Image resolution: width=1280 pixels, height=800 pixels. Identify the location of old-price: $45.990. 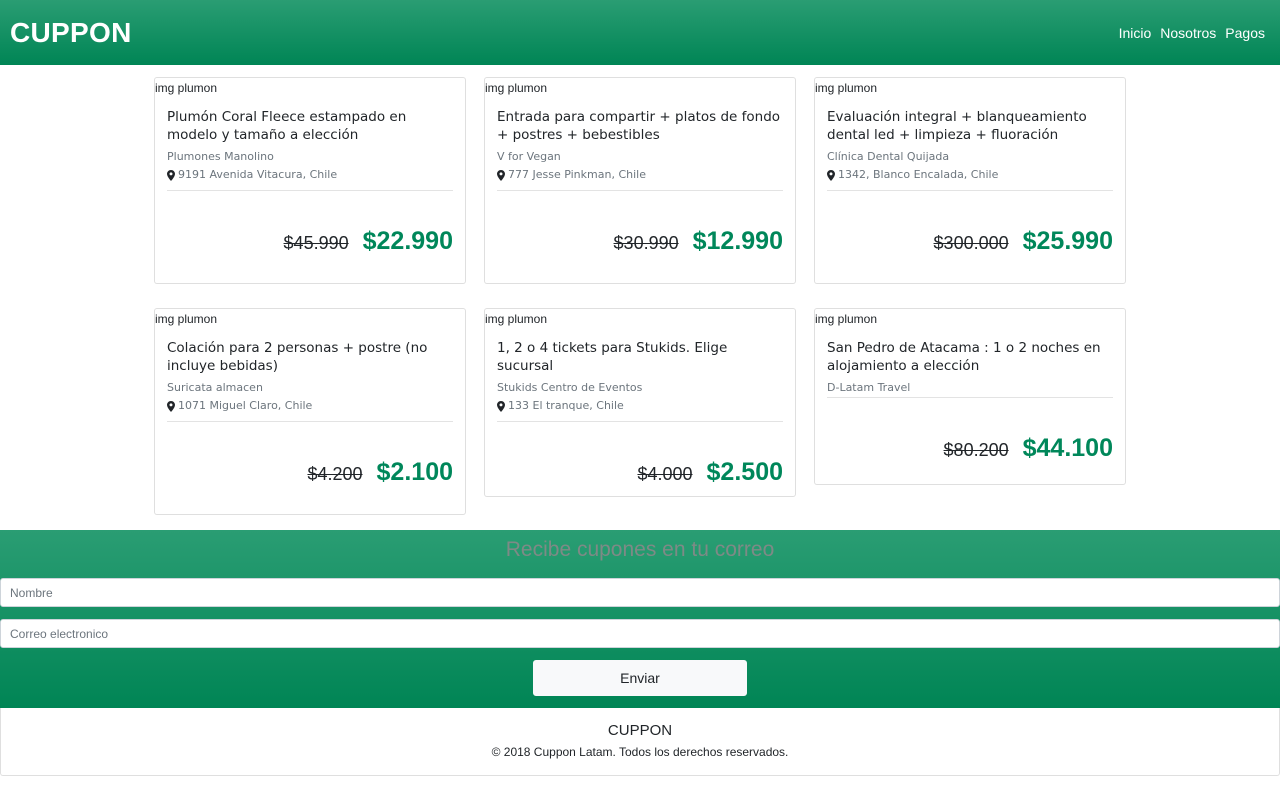
(316, 243).